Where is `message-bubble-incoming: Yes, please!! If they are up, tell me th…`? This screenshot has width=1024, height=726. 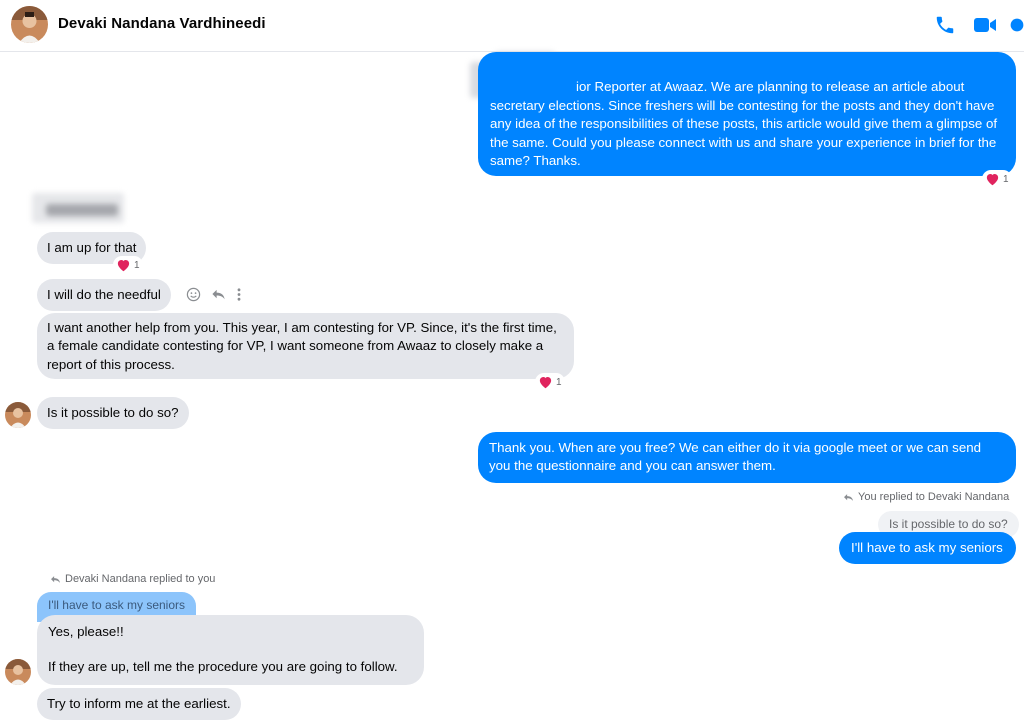
message-bubble-incoming: Yes, please!! If they are up, tell me th… is located at coordinates (230, 650).